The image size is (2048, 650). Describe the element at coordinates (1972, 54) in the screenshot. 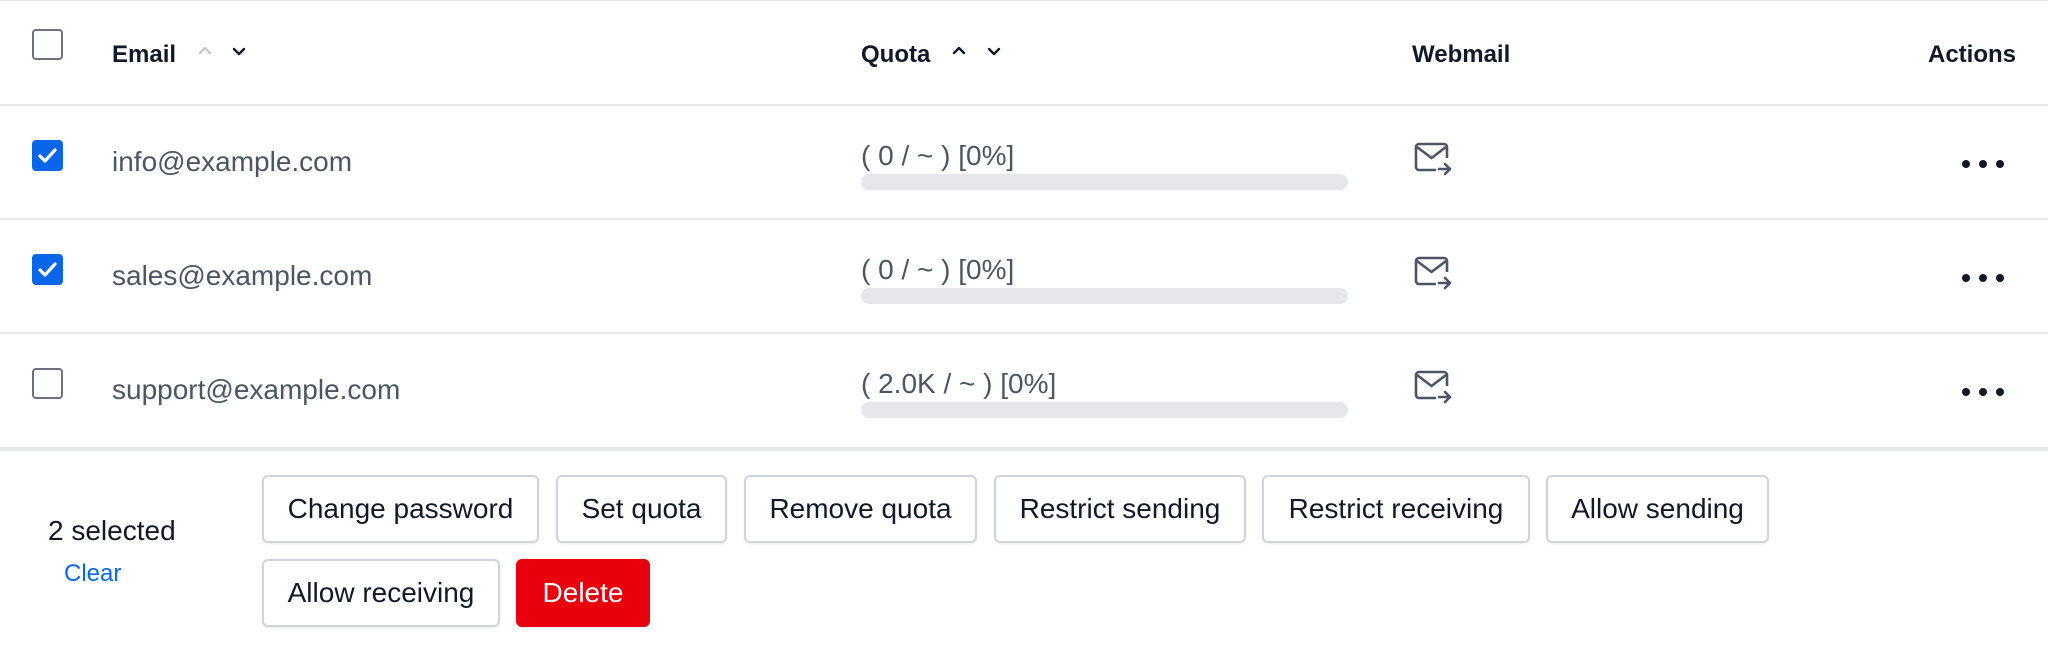

I see `column-header-actions: Actions` at that location.